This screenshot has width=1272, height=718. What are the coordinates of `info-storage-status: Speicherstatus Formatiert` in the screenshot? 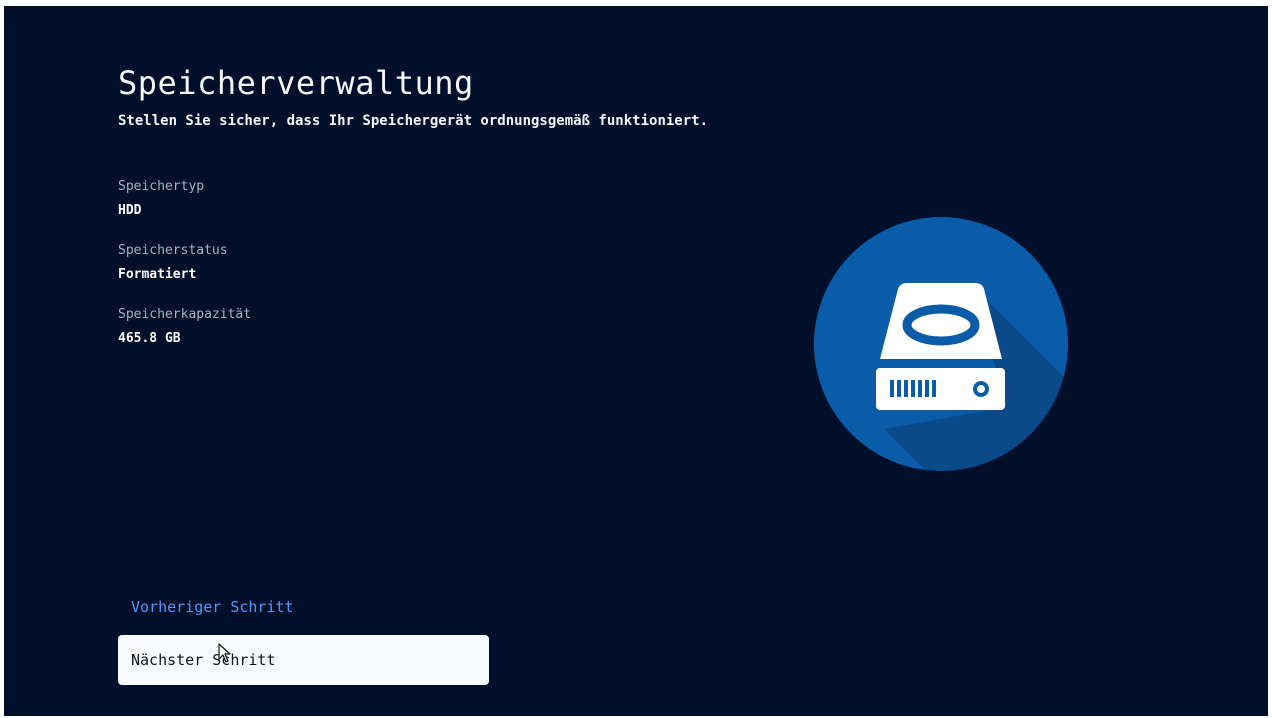 It's located at (173, 263).